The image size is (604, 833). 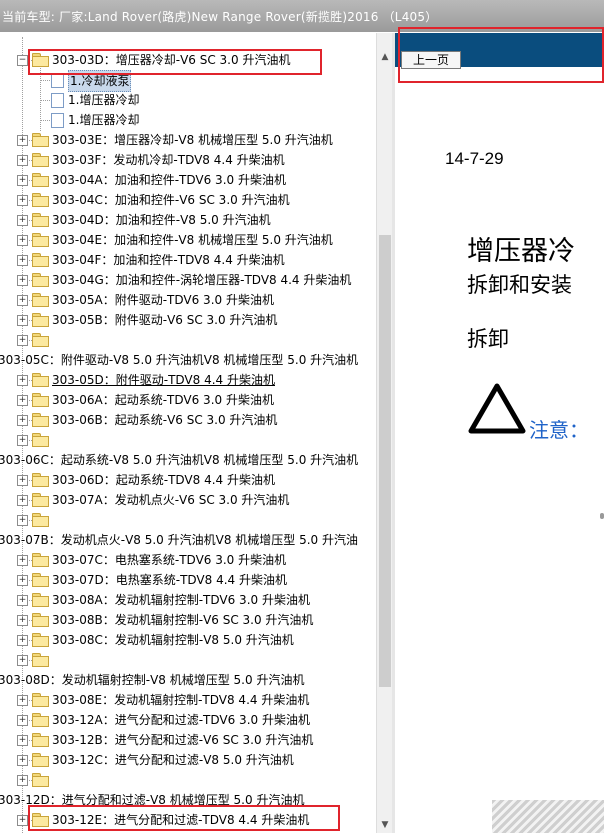 What do you see at coordinates (161, 220) in the screenshot?
I see `tree-node-label: 303-04D：加油和控件-V8 5.0 升汽油机` at bounding box center [161, 220].